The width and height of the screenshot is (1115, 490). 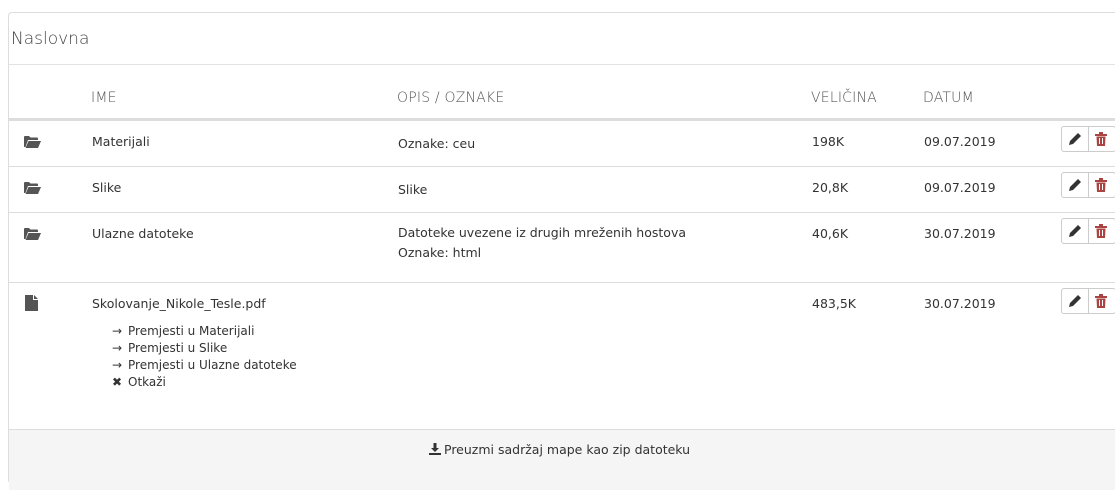 I want to click on download-label: Preuzmi sadržaj mape kao zip datoteku, so click(x=567, y=449).